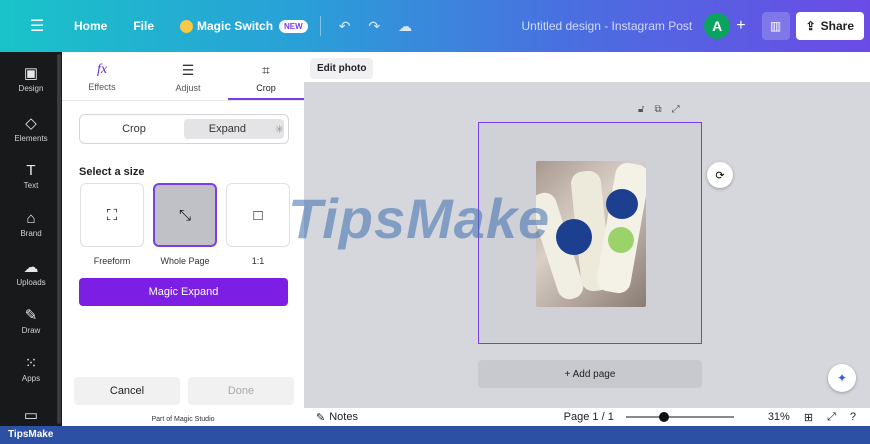 This screenshot has width=870, height=444. I want to click on sidebar-item-brand: ⌂ Brand, so click(31, 224).